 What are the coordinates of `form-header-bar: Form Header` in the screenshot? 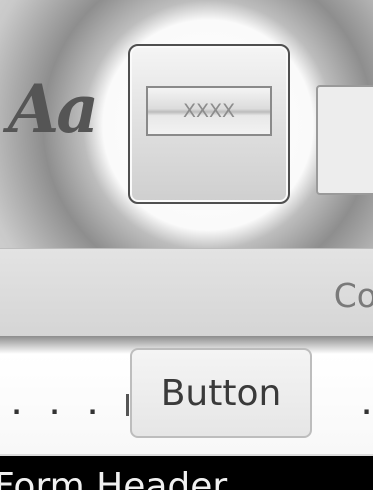 It's located at (186, 473).